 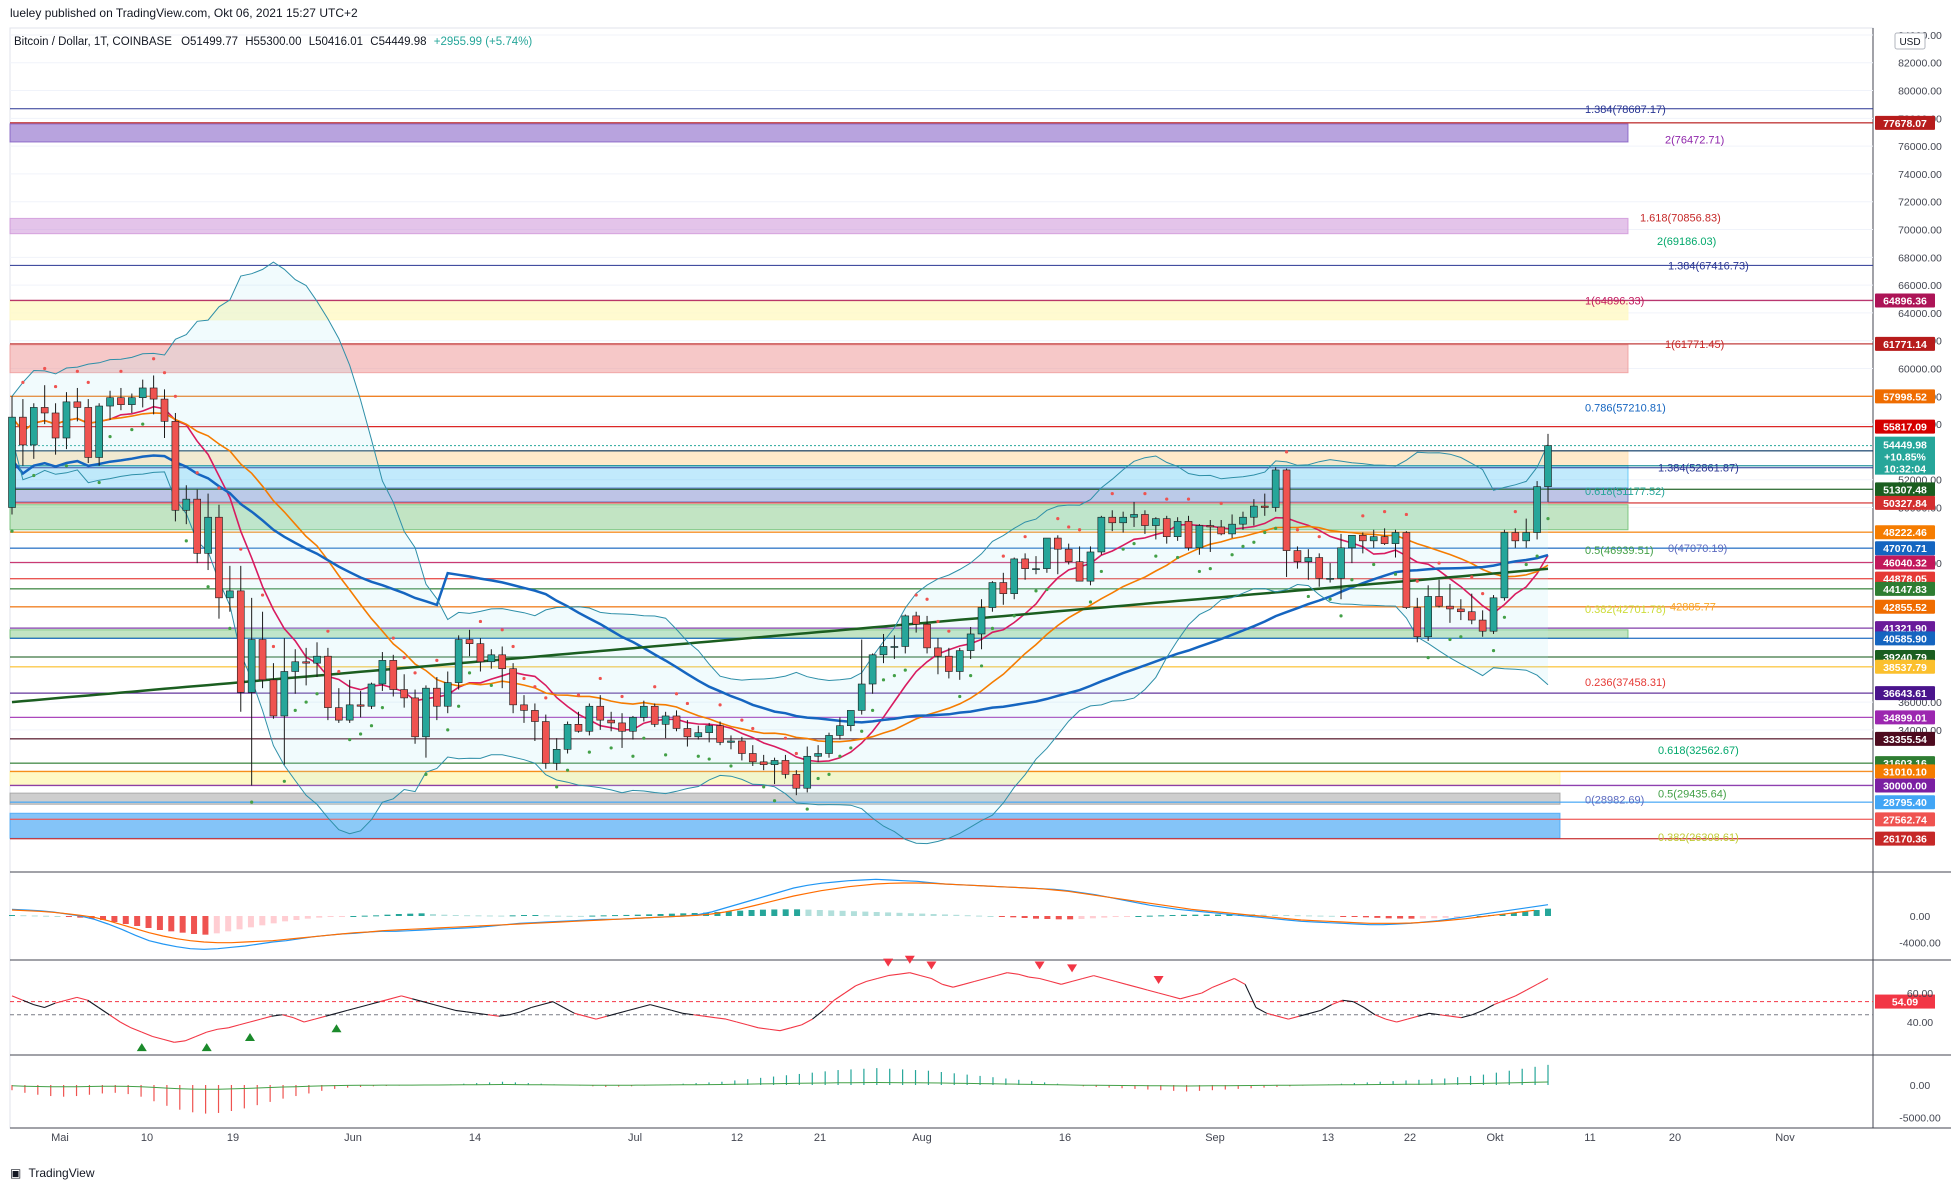 What do you see at coordinates (1920, 944) in the screenshot?
I see `macd-tick-label: -4000.00` at bounding box center [1920, 944].